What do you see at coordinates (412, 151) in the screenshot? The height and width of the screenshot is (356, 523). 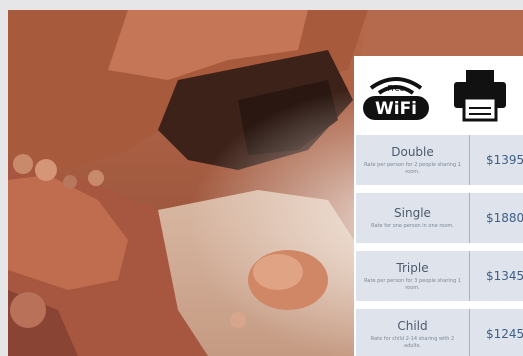 I see `rate-name: Double` at bounding box center [412, 151].